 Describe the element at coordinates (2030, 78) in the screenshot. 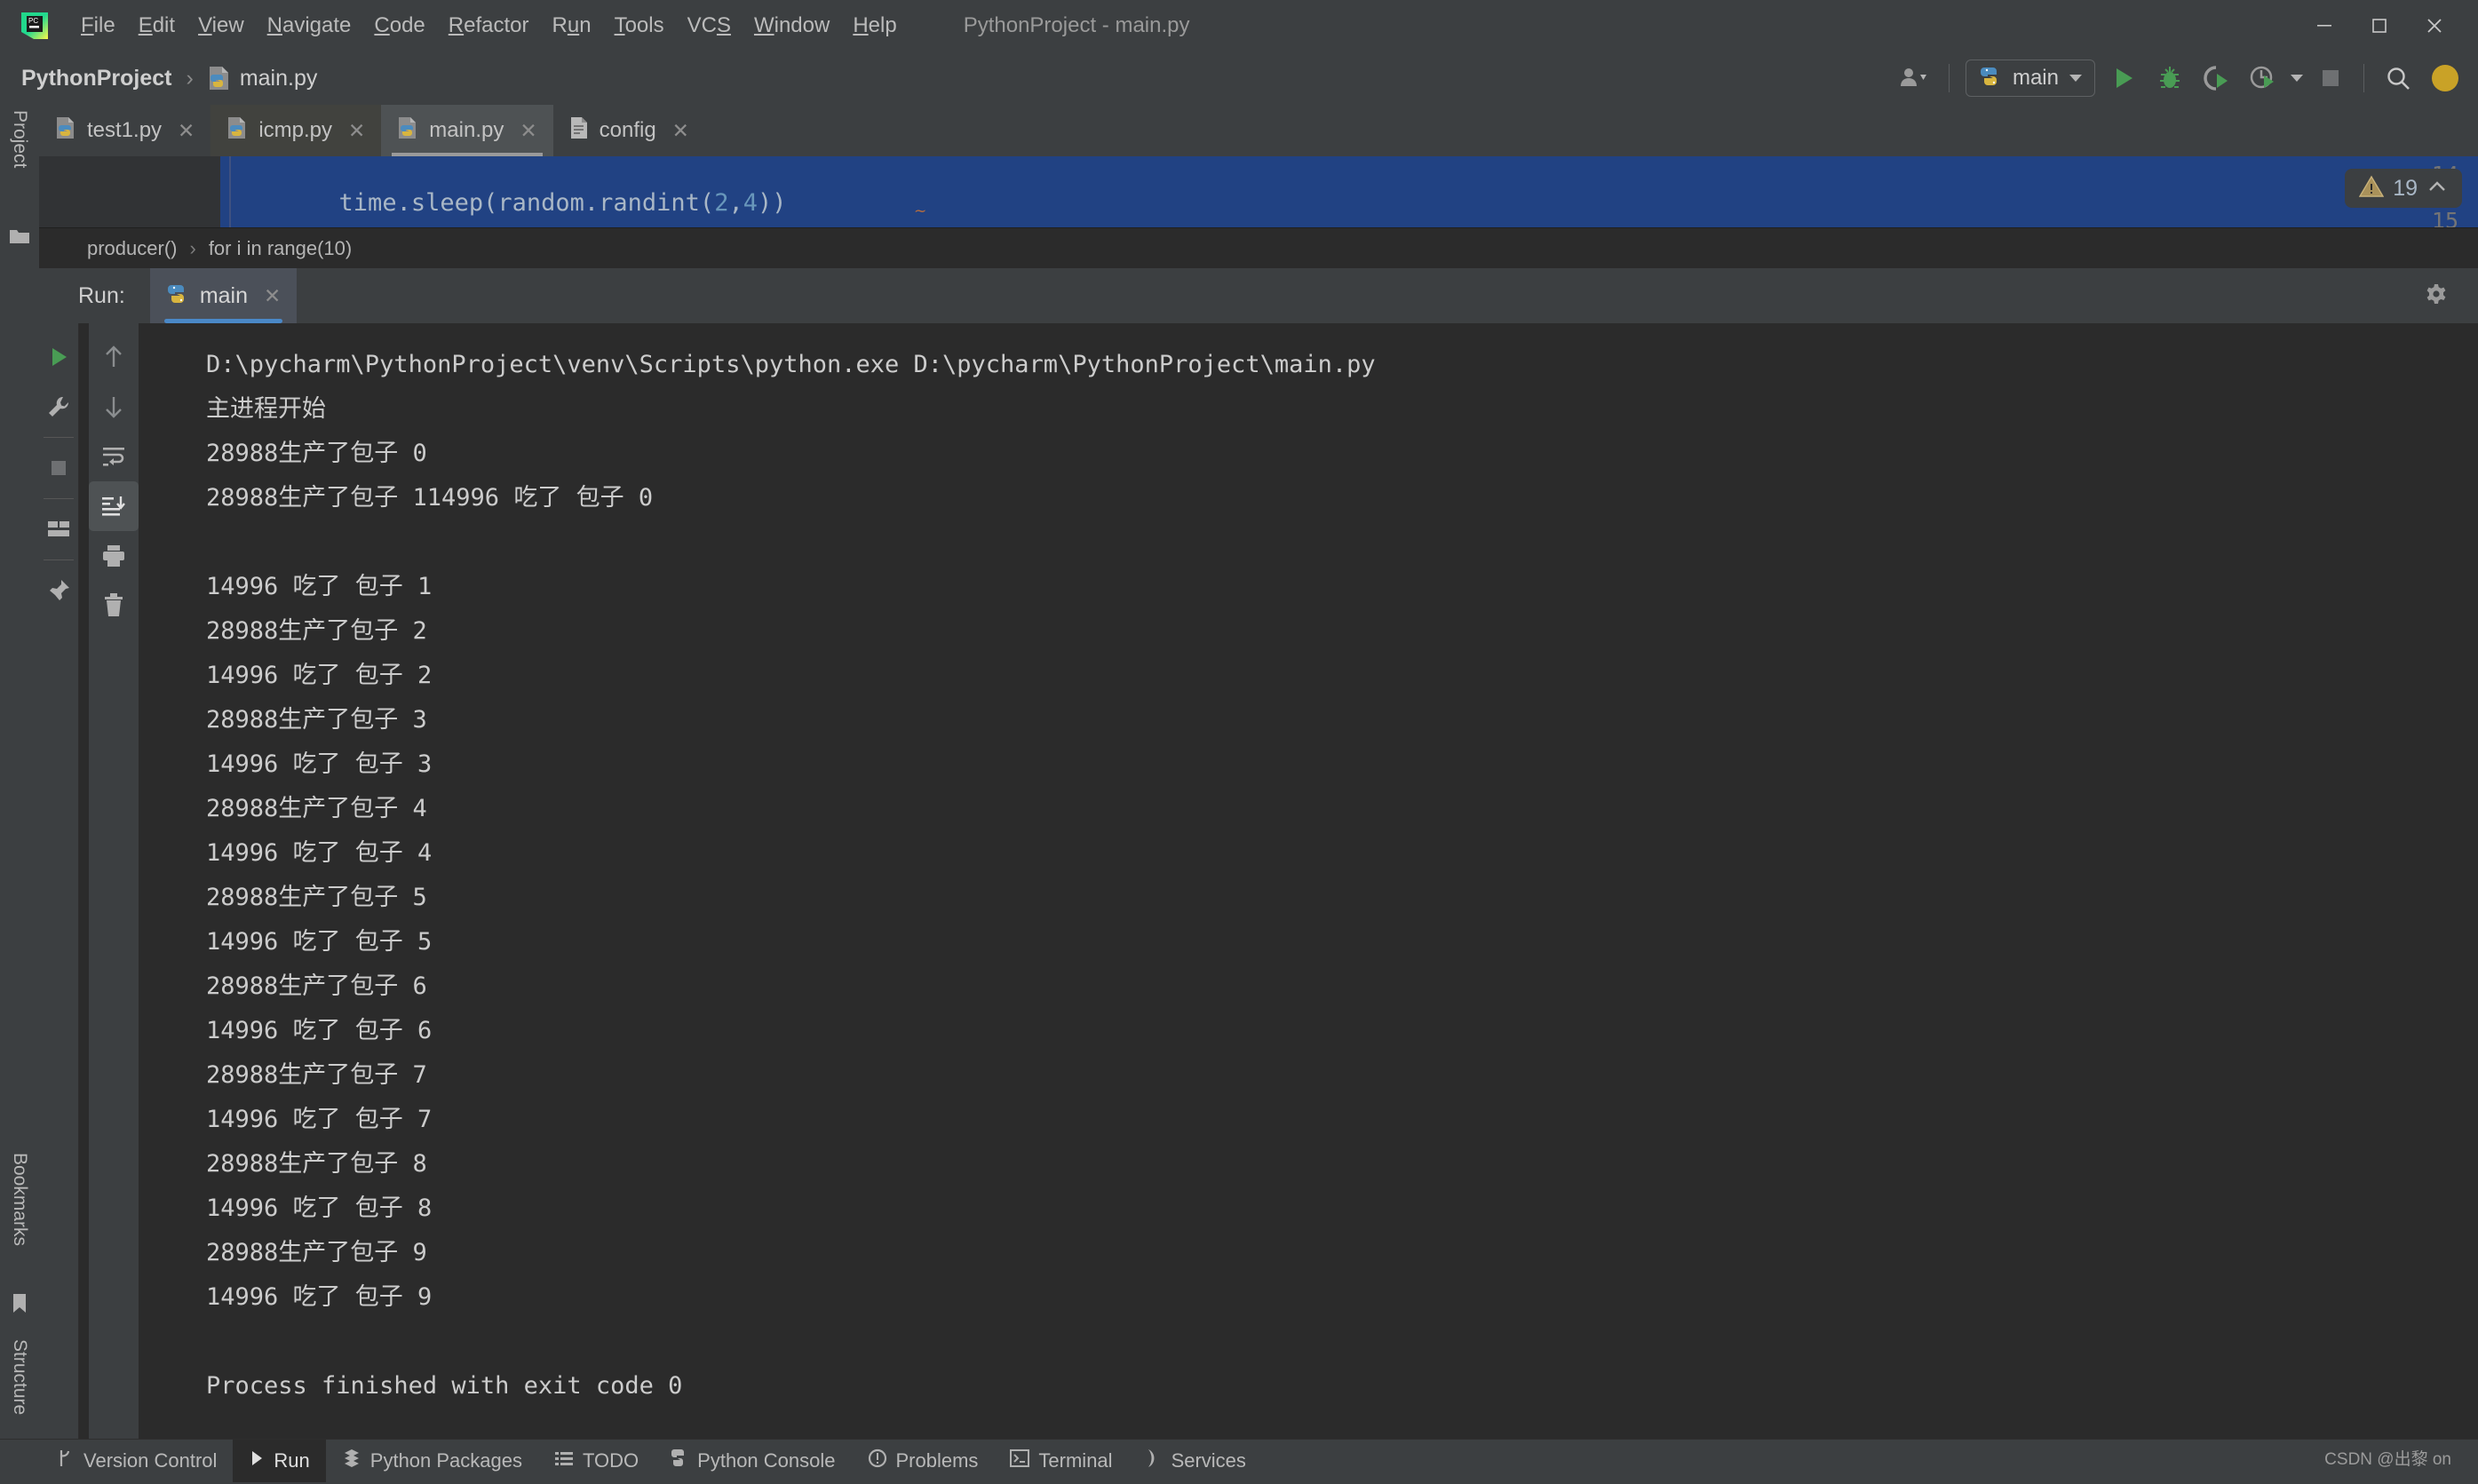

I see `run-configuration-selector: main` at that location.